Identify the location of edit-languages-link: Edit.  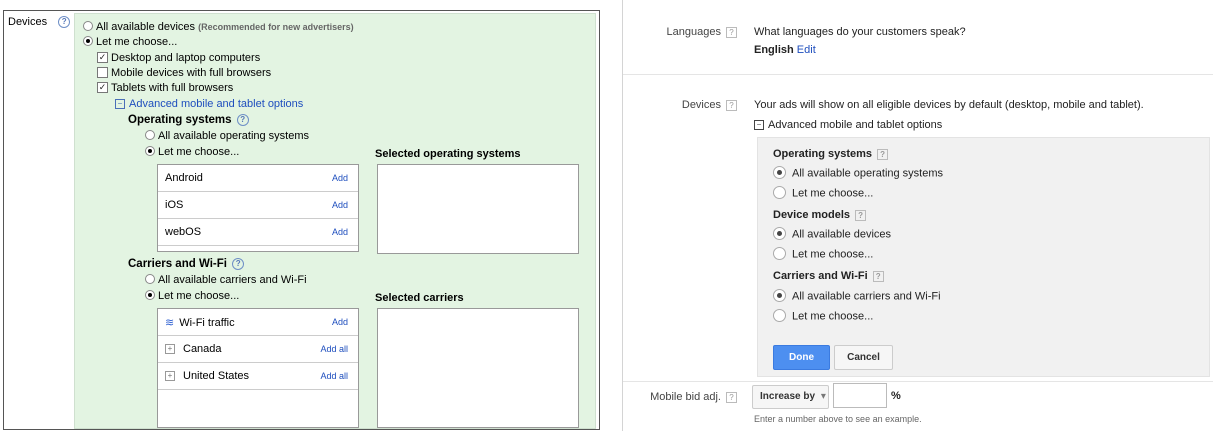
(806, 50).